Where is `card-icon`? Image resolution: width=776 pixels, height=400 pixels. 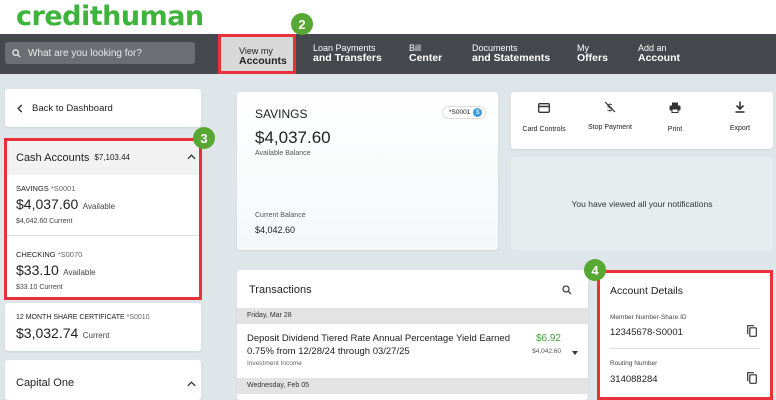 card-icon is located at coordinates (544, 108).